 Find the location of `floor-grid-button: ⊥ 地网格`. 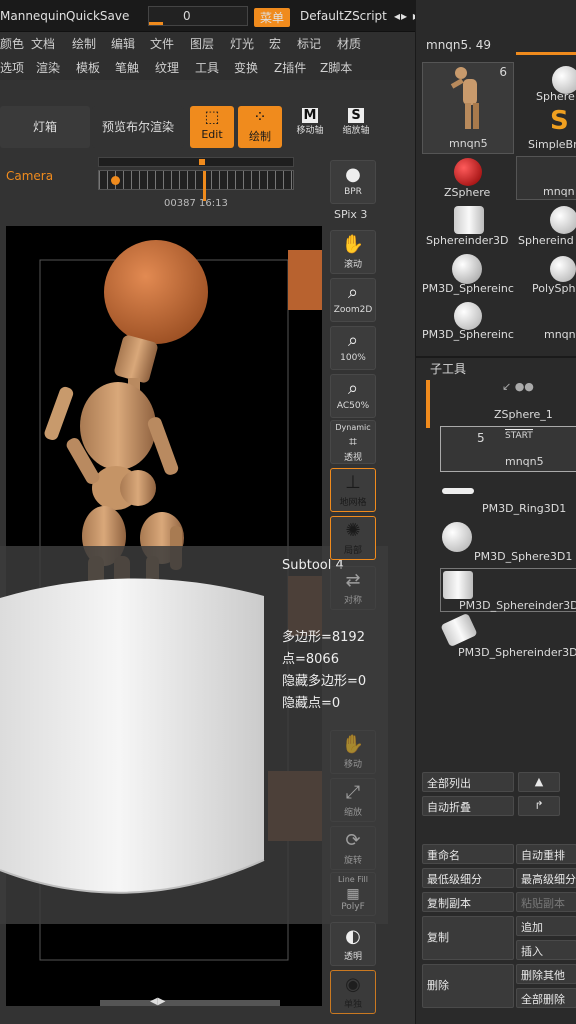

floor-grid-button: ⊥ 地网格 is located at coordinates (353, 490).